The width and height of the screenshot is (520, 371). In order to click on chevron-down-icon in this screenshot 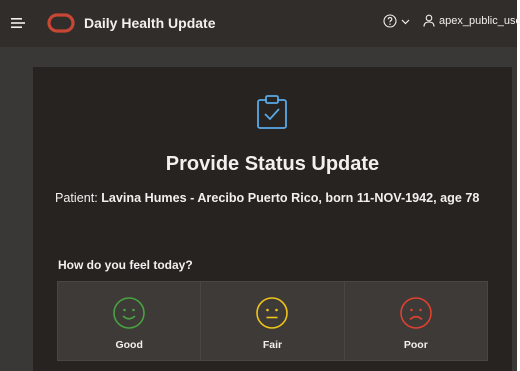, I will do `click(405, 21)`.